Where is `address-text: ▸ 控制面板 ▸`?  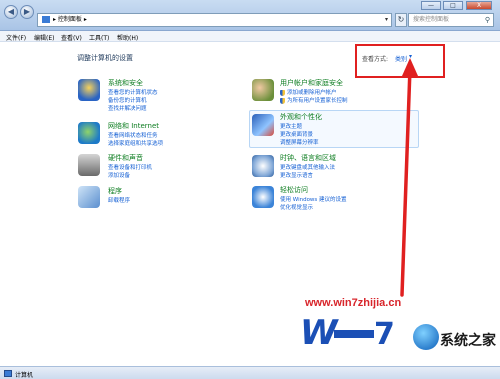
address-text: ▸ 控制面板 ▸ is located at coordinates (70, 19).